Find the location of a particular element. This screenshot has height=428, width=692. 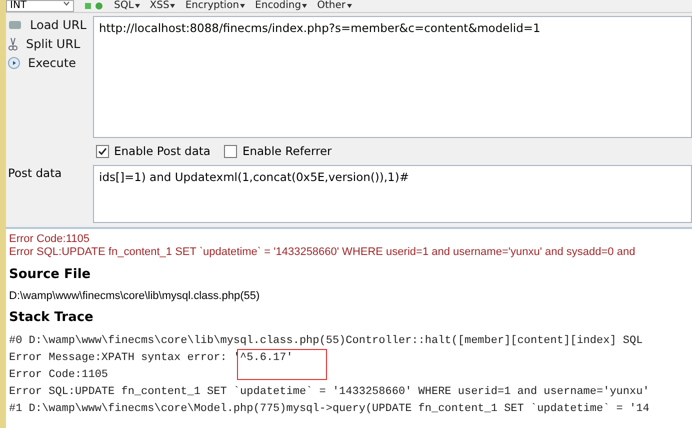

error-text: Error SQL:UPDATE fn_content_1 SET `updatetime` = '1433258660' WHERE userid=1 and username='yunxu' and sysadd=0 and is located at coordinates (322, 252).